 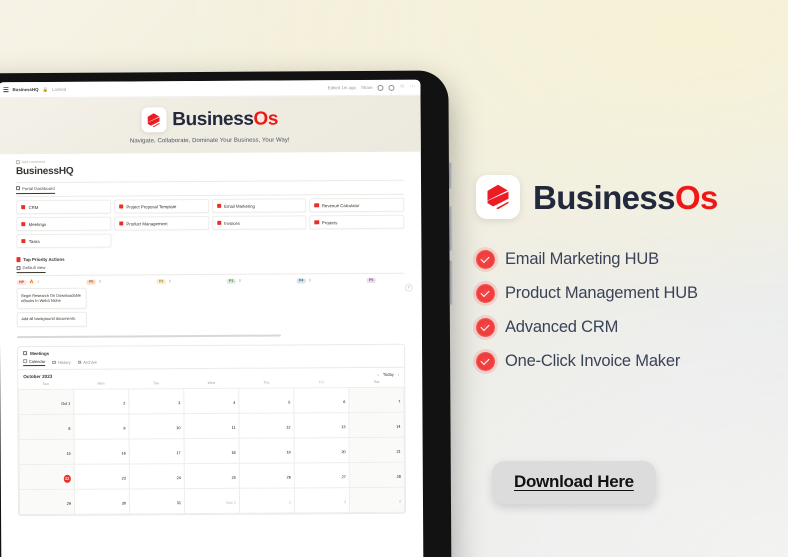 I want to click on board-column-header: P2 0, so click(x=191, y=281).